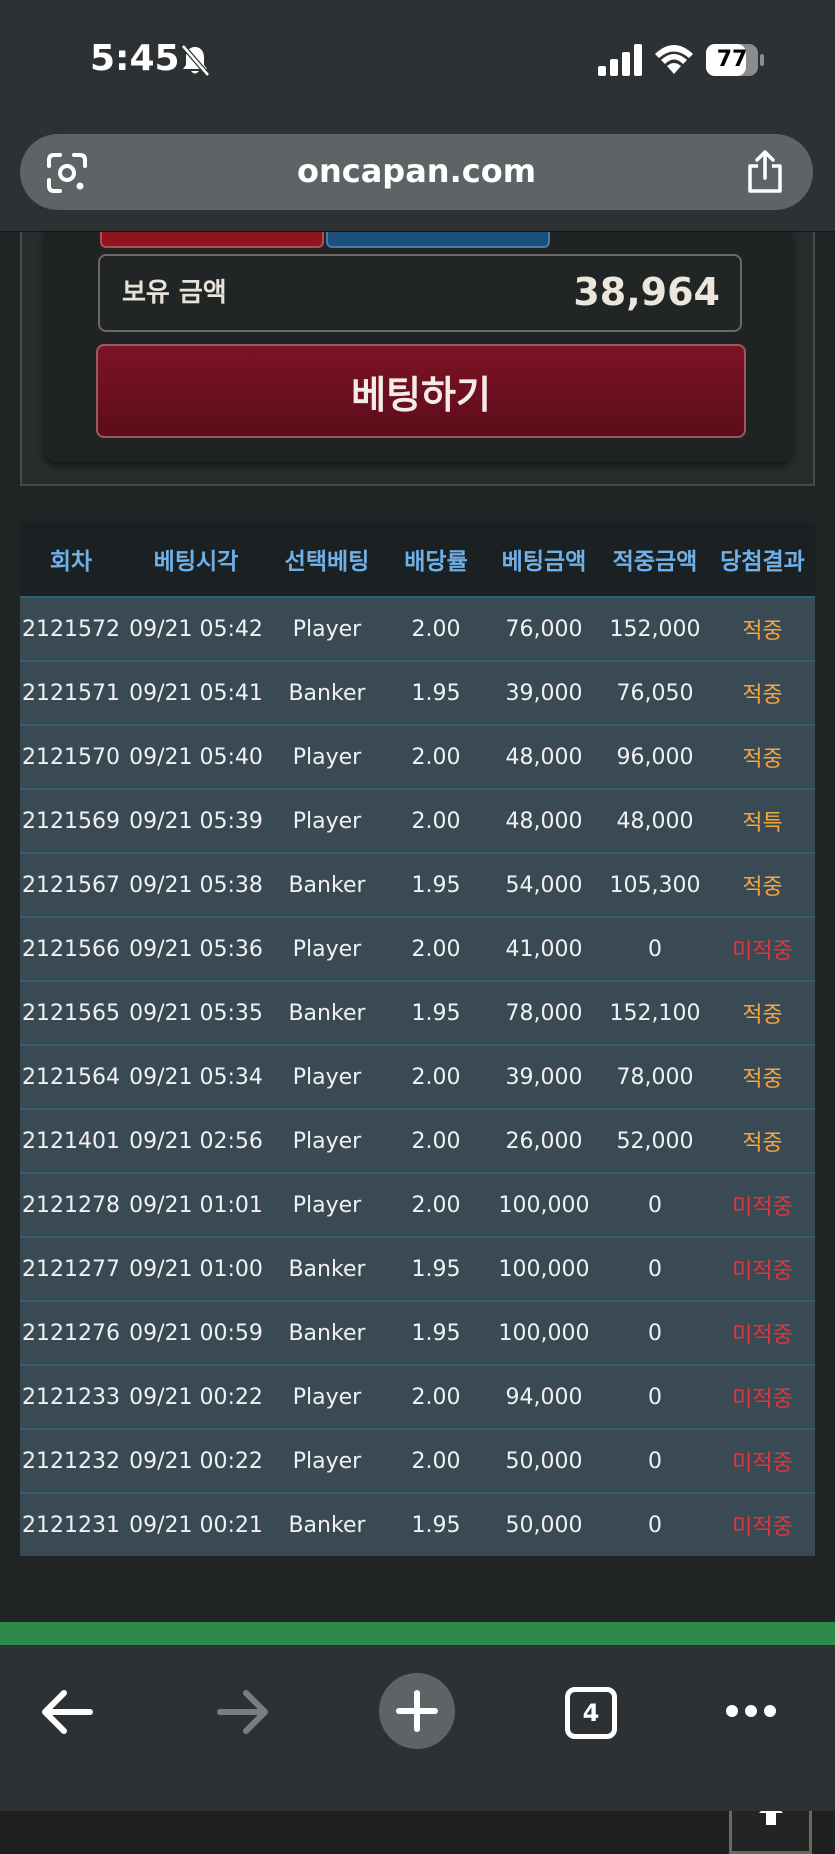 The height and width of the screenshot is (1854, 835). I want to click on table-row: 2121232 09/21 00:22 Player 2.00 50,000 0 미적중, so click(417, 1460).